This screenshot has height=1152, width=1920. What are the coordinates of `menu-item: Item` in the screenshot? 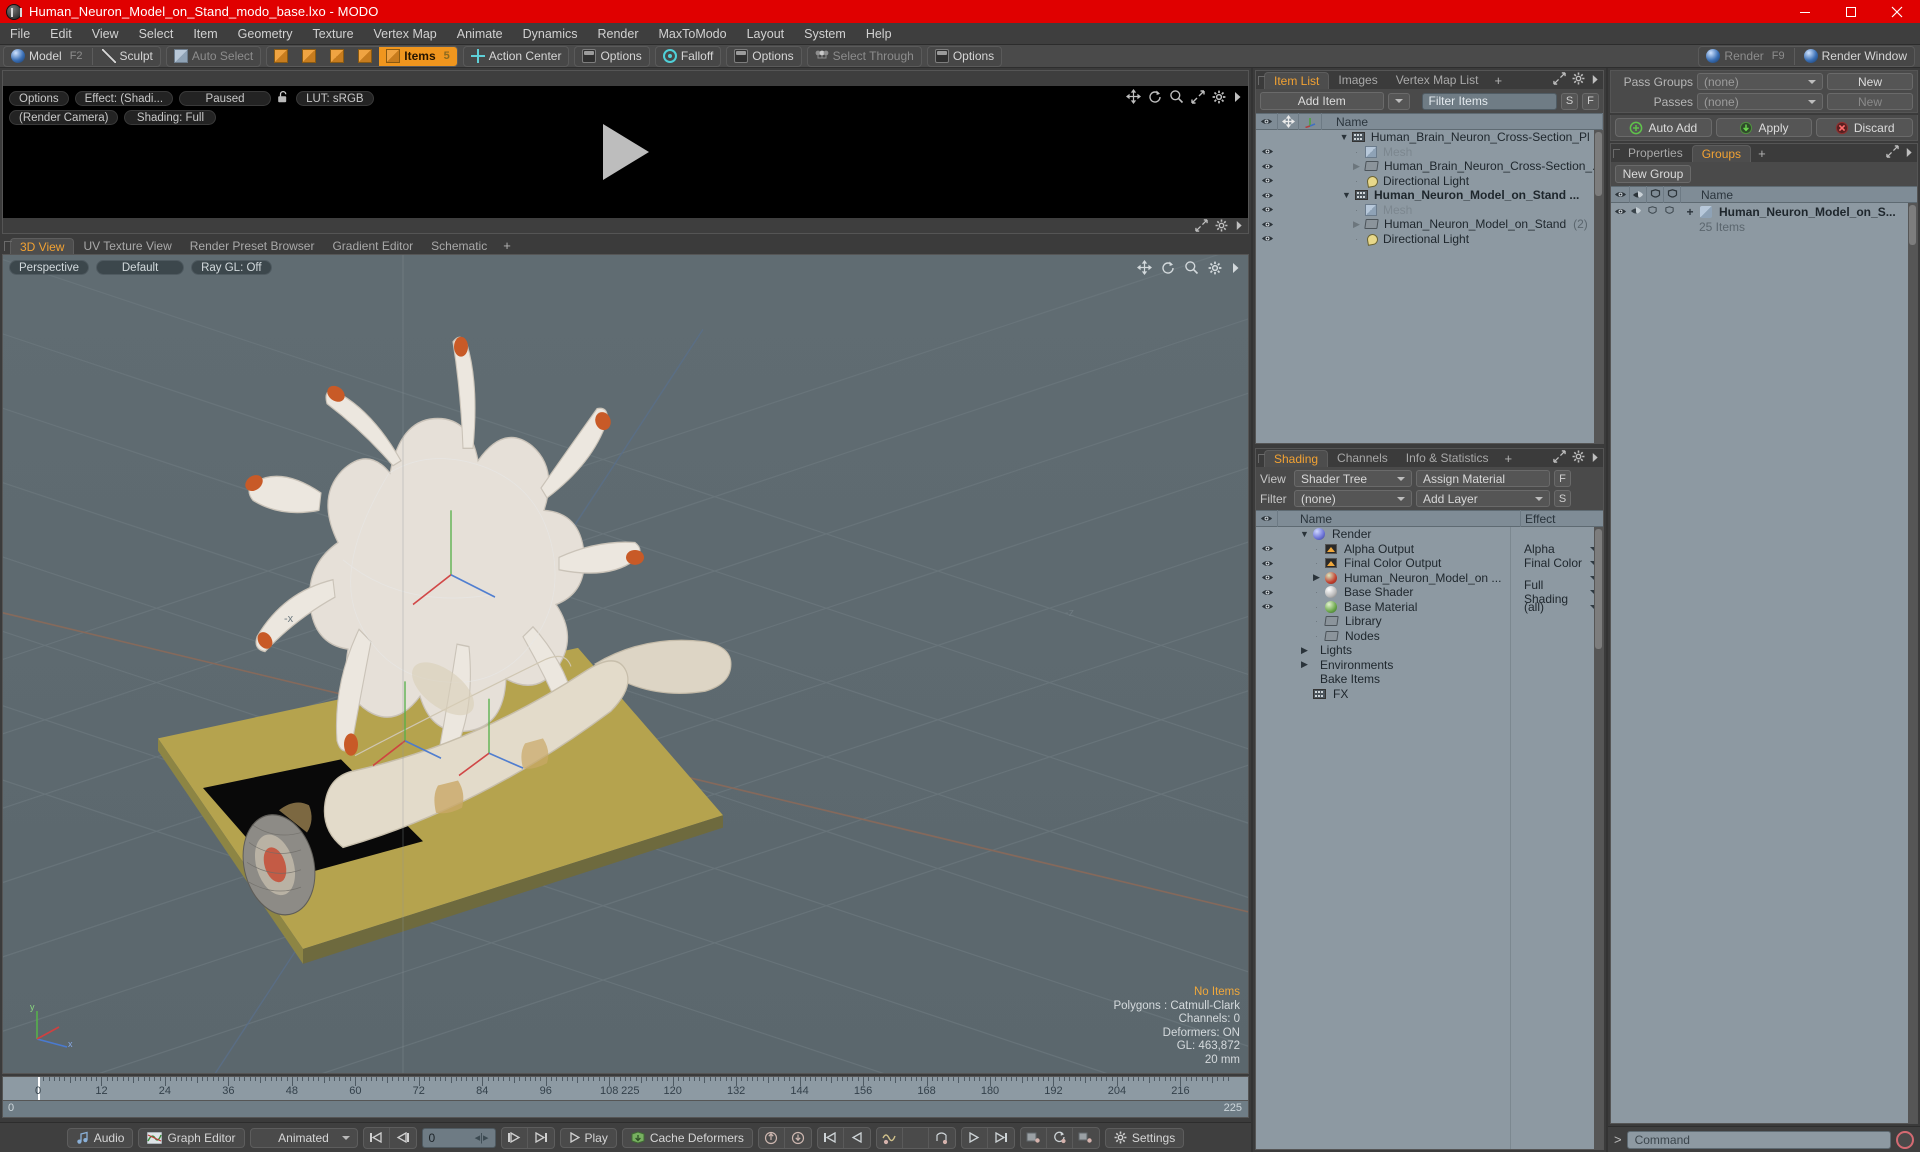 It's located at (205, 34).